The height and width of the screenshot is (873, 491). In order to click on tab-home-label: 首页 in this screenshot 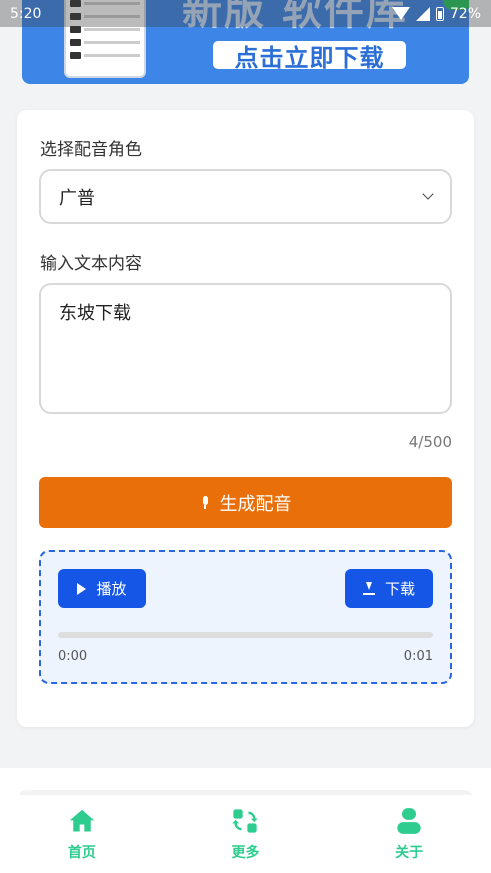, I will do `click(81, 852)`.